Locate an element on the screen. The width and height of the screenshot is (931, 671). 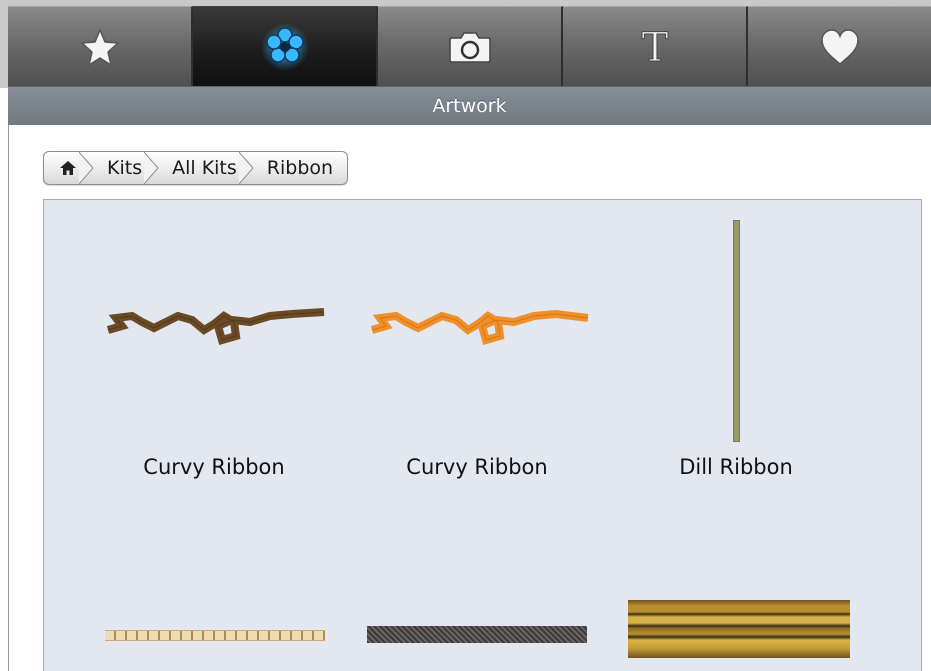
section-title: Artwork is located at coordinates (469, 106).